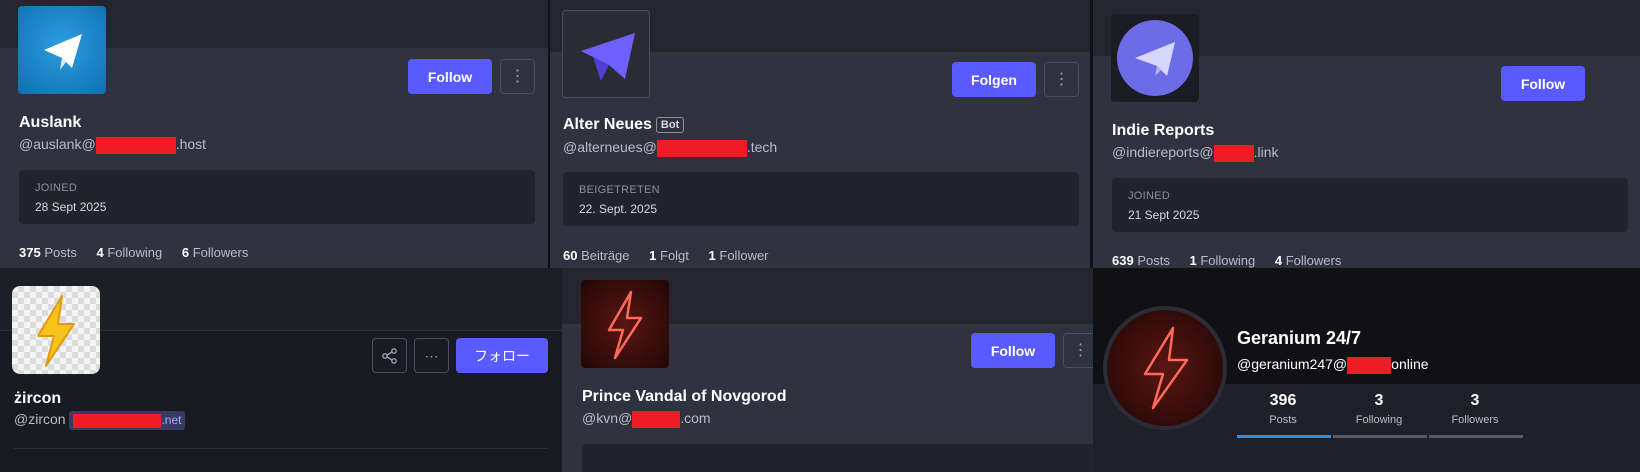 This screenshot has height=472, width=1640. Describe the element at coordinates (1266, 152) in the screenshot. I see `handle-suffix: .link` at that location.